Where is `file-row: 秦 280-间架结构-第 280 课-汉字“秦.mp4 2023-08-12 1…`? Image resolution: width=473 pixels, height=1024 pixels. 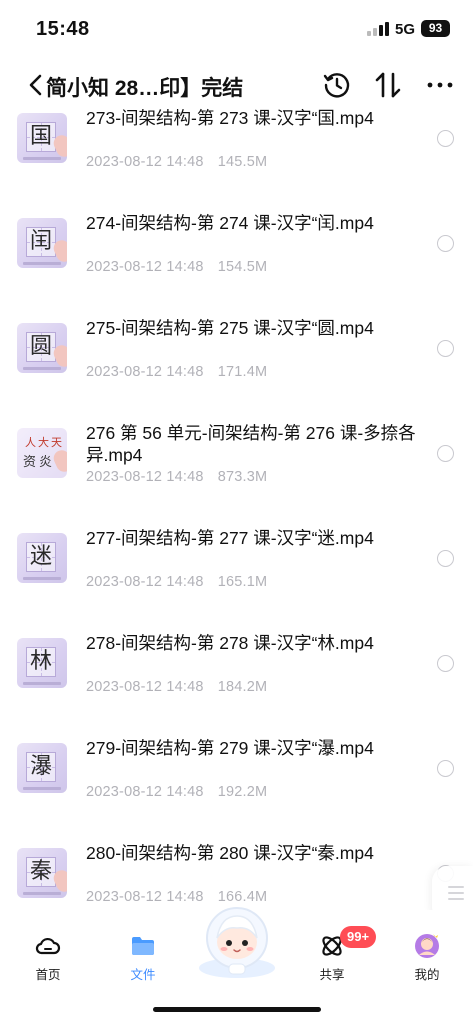
file-row: 秦 280-间架结构-第 280 课-汉字“秦.mp4 2023-08-12 1… is located at coordinates (236, 876).